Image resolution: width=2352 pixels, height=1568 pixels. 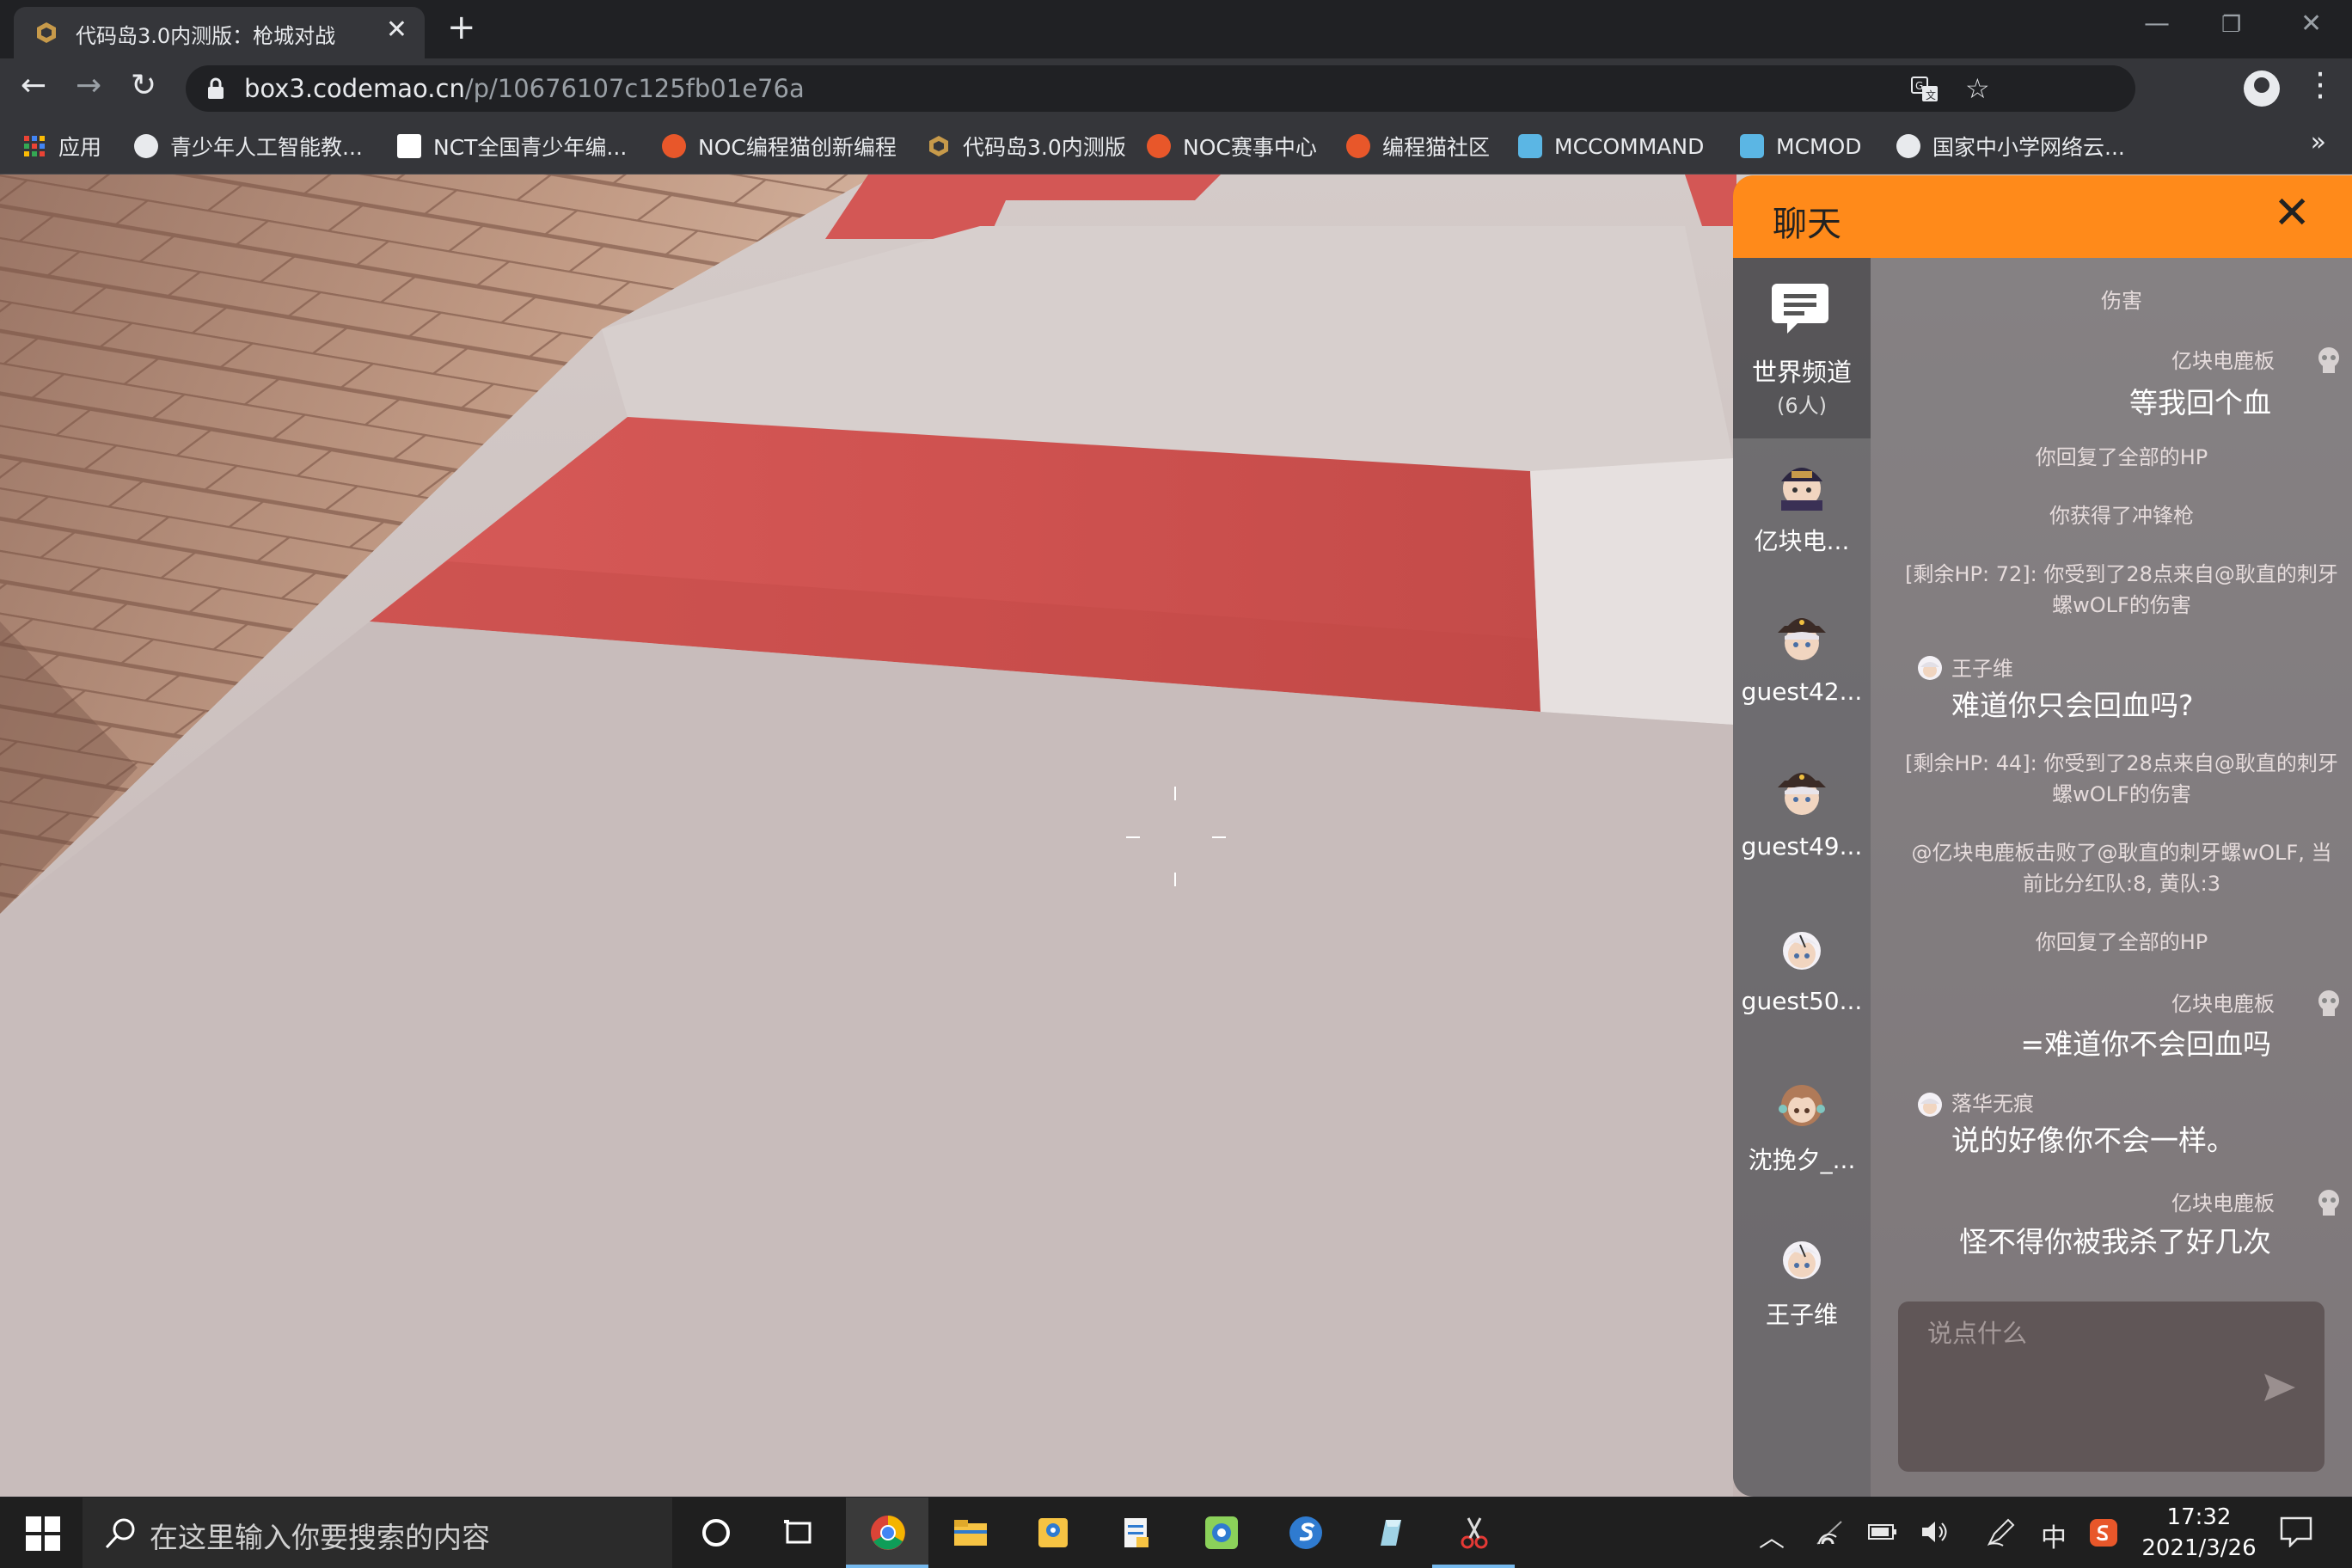 I want to click on star-icon: ☆, so click(x=1977, y=88).